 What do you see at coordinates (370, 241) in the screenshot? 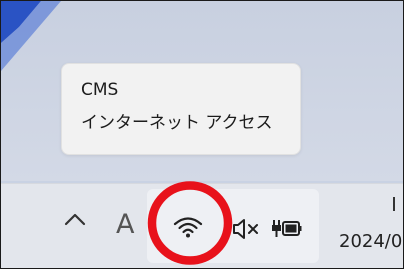
I see `clock-date: 2024/0` at bounding box center [370, 241].